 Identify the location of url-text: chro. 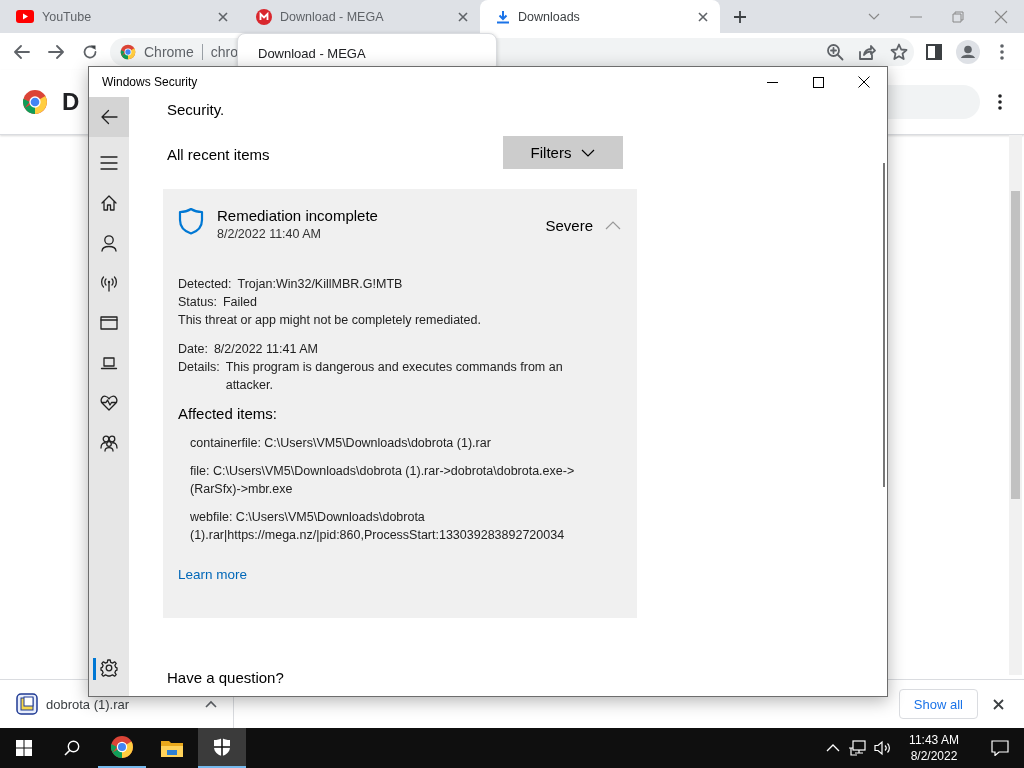
(224, 51).